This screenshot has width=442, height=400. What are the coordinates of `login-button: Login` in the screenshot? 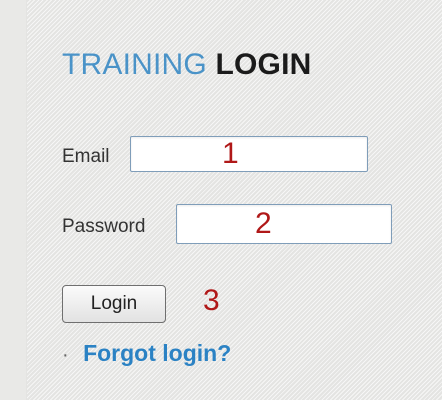 It's located at (114, 304).